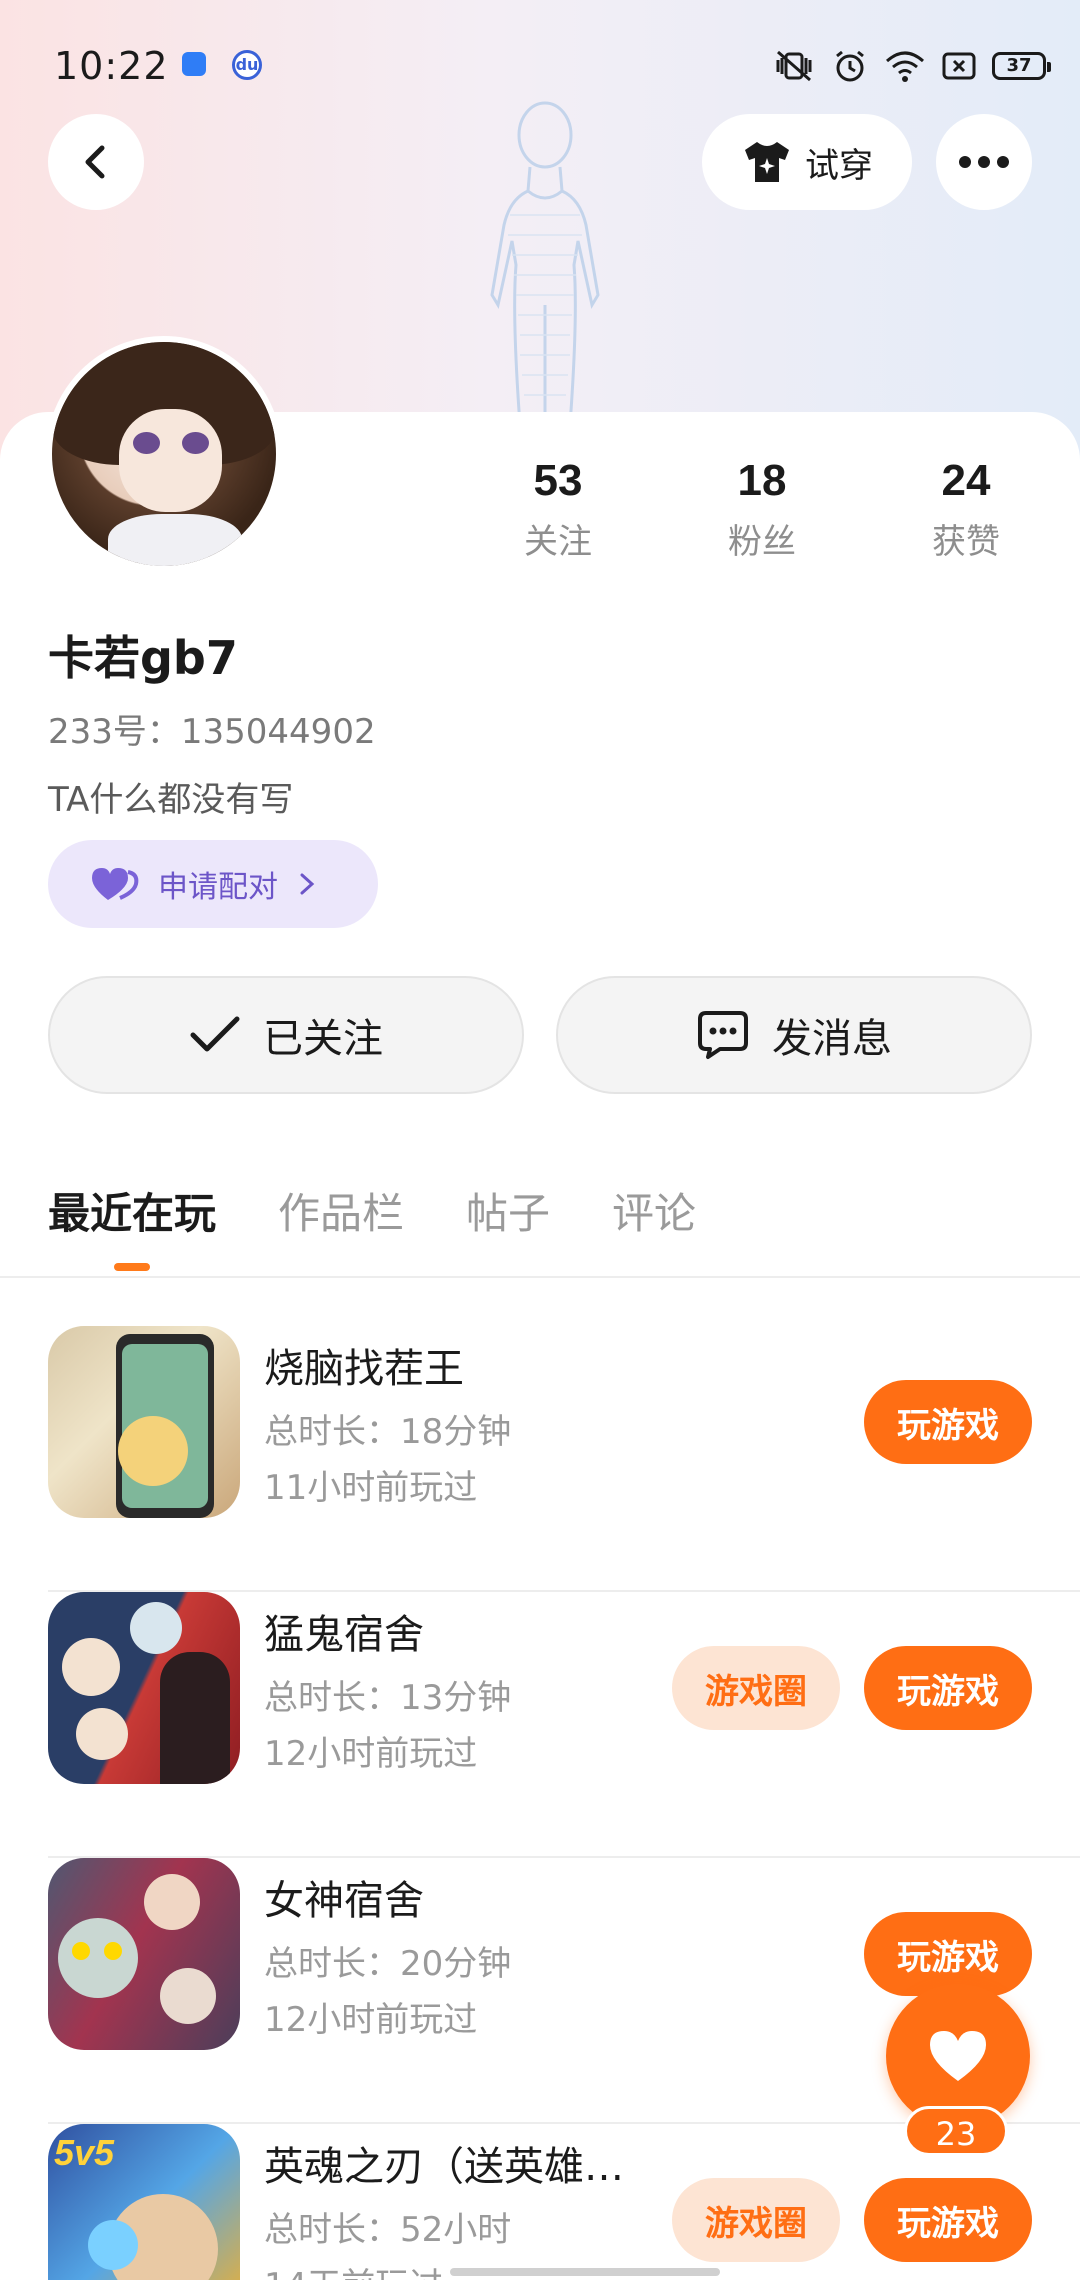 This screenshot has height=2280, width=1080. What do you see at coordinates (171, 800) in the screenshot?
I see `user-bio: TA什么都没有写` at bounding box center [171, 800].